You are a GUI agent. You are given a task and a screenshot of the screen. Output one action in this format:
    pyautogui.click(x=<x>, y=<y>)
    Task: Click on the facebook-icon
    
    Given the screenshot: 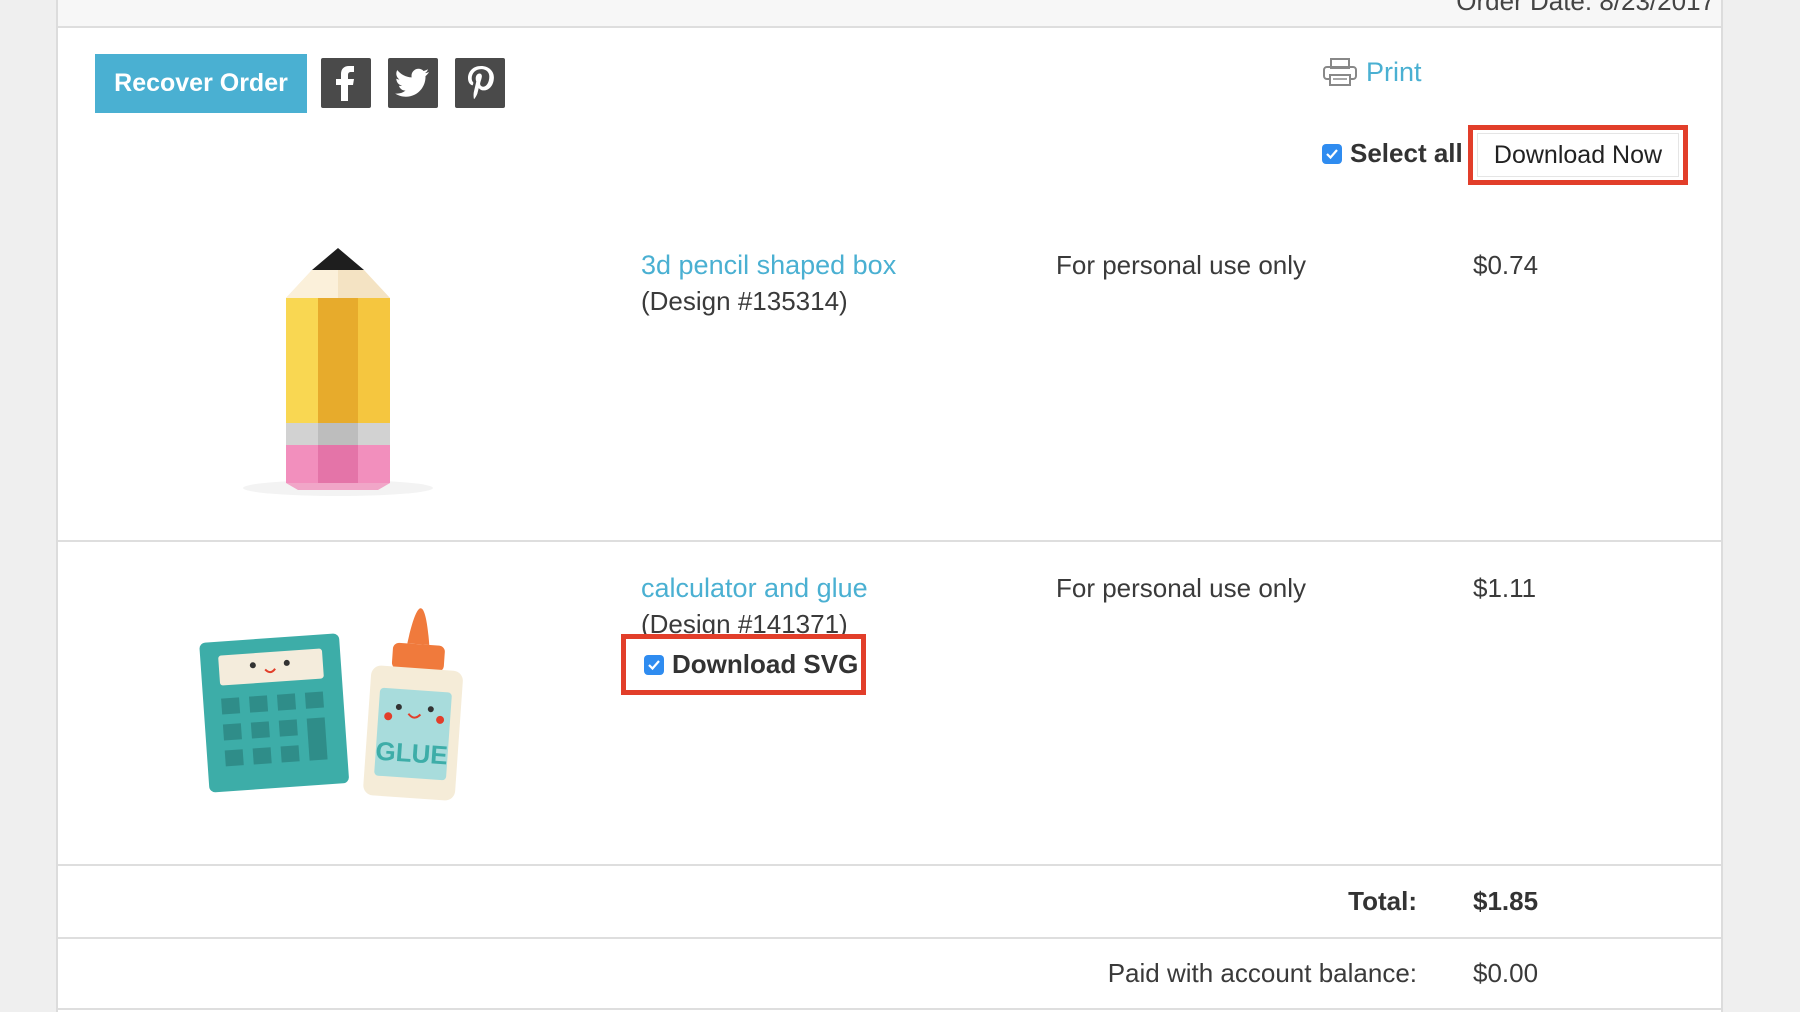 What is the action you would take?
    pyautogui.click(x=345, y=83)
    